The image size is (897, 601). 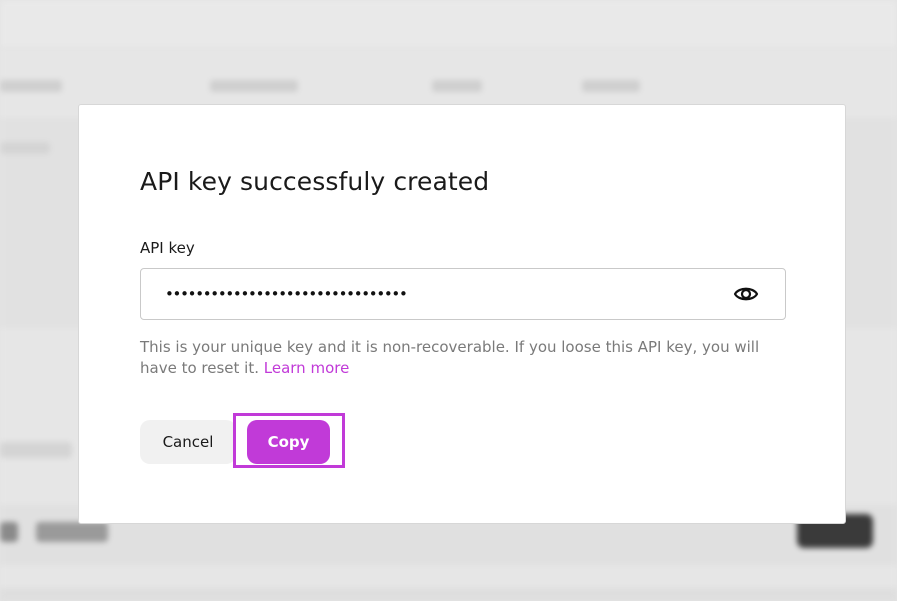 What do you see at coordinates (288, 442) in the screenshot?
I see `copy-button: Copy` at bounding box center [288, 442].